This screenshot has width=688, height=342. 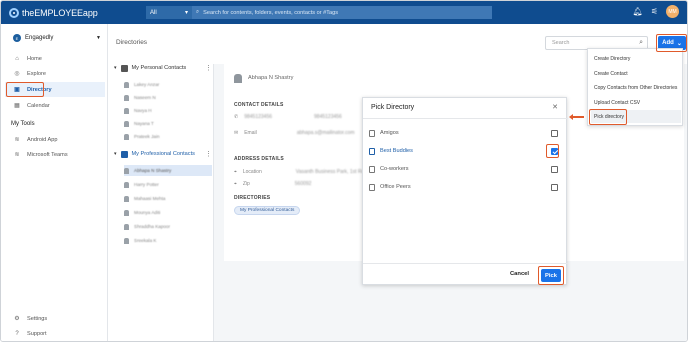 I want to click on sidebar-item-label: Support, so click(x=37, y=333).